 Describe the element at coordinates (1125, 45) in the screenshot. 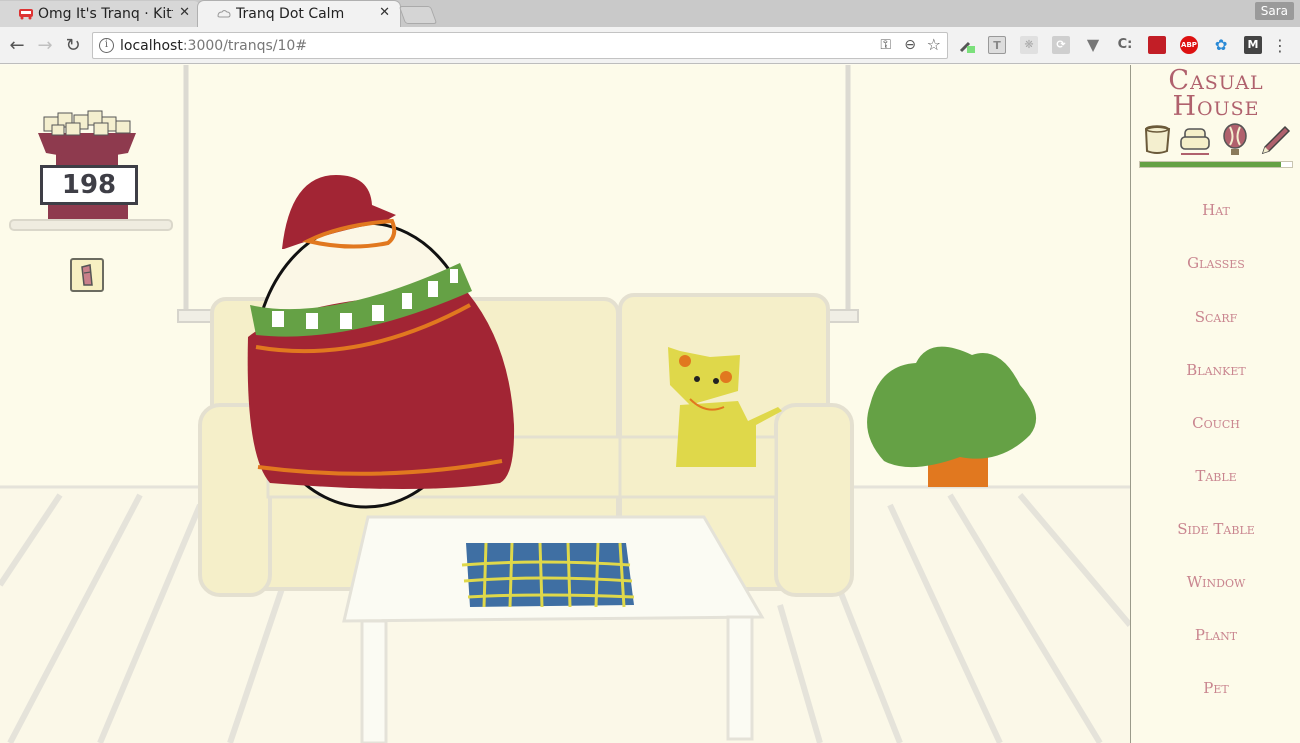

I see `c-icon: C:` at that location.